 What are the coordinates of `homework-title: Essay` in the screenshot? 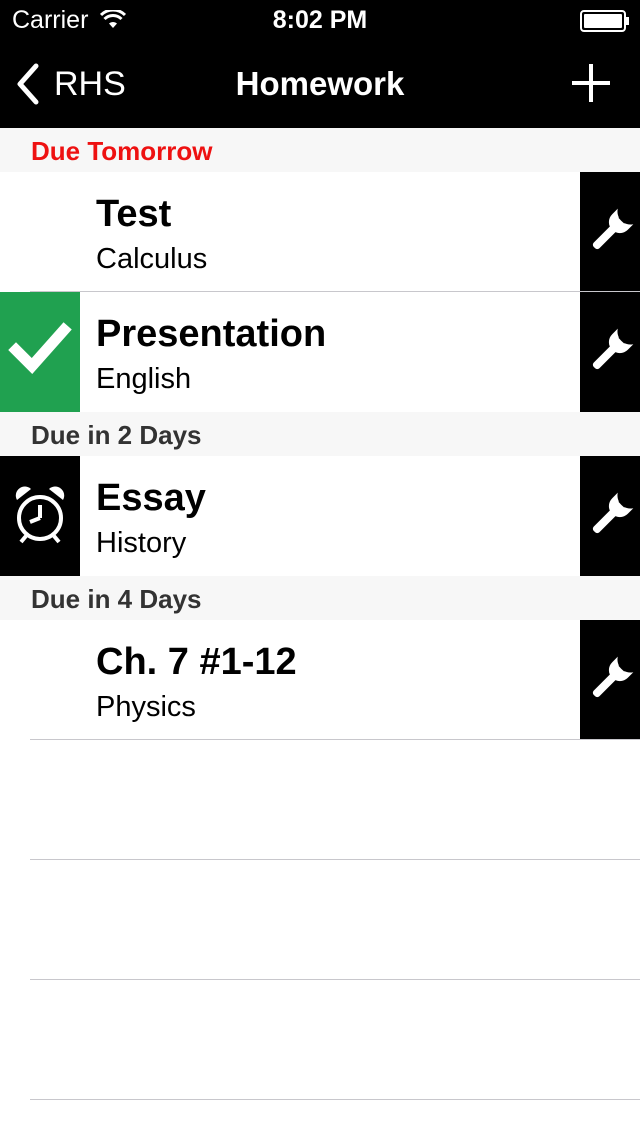 It's located at (151, 498).